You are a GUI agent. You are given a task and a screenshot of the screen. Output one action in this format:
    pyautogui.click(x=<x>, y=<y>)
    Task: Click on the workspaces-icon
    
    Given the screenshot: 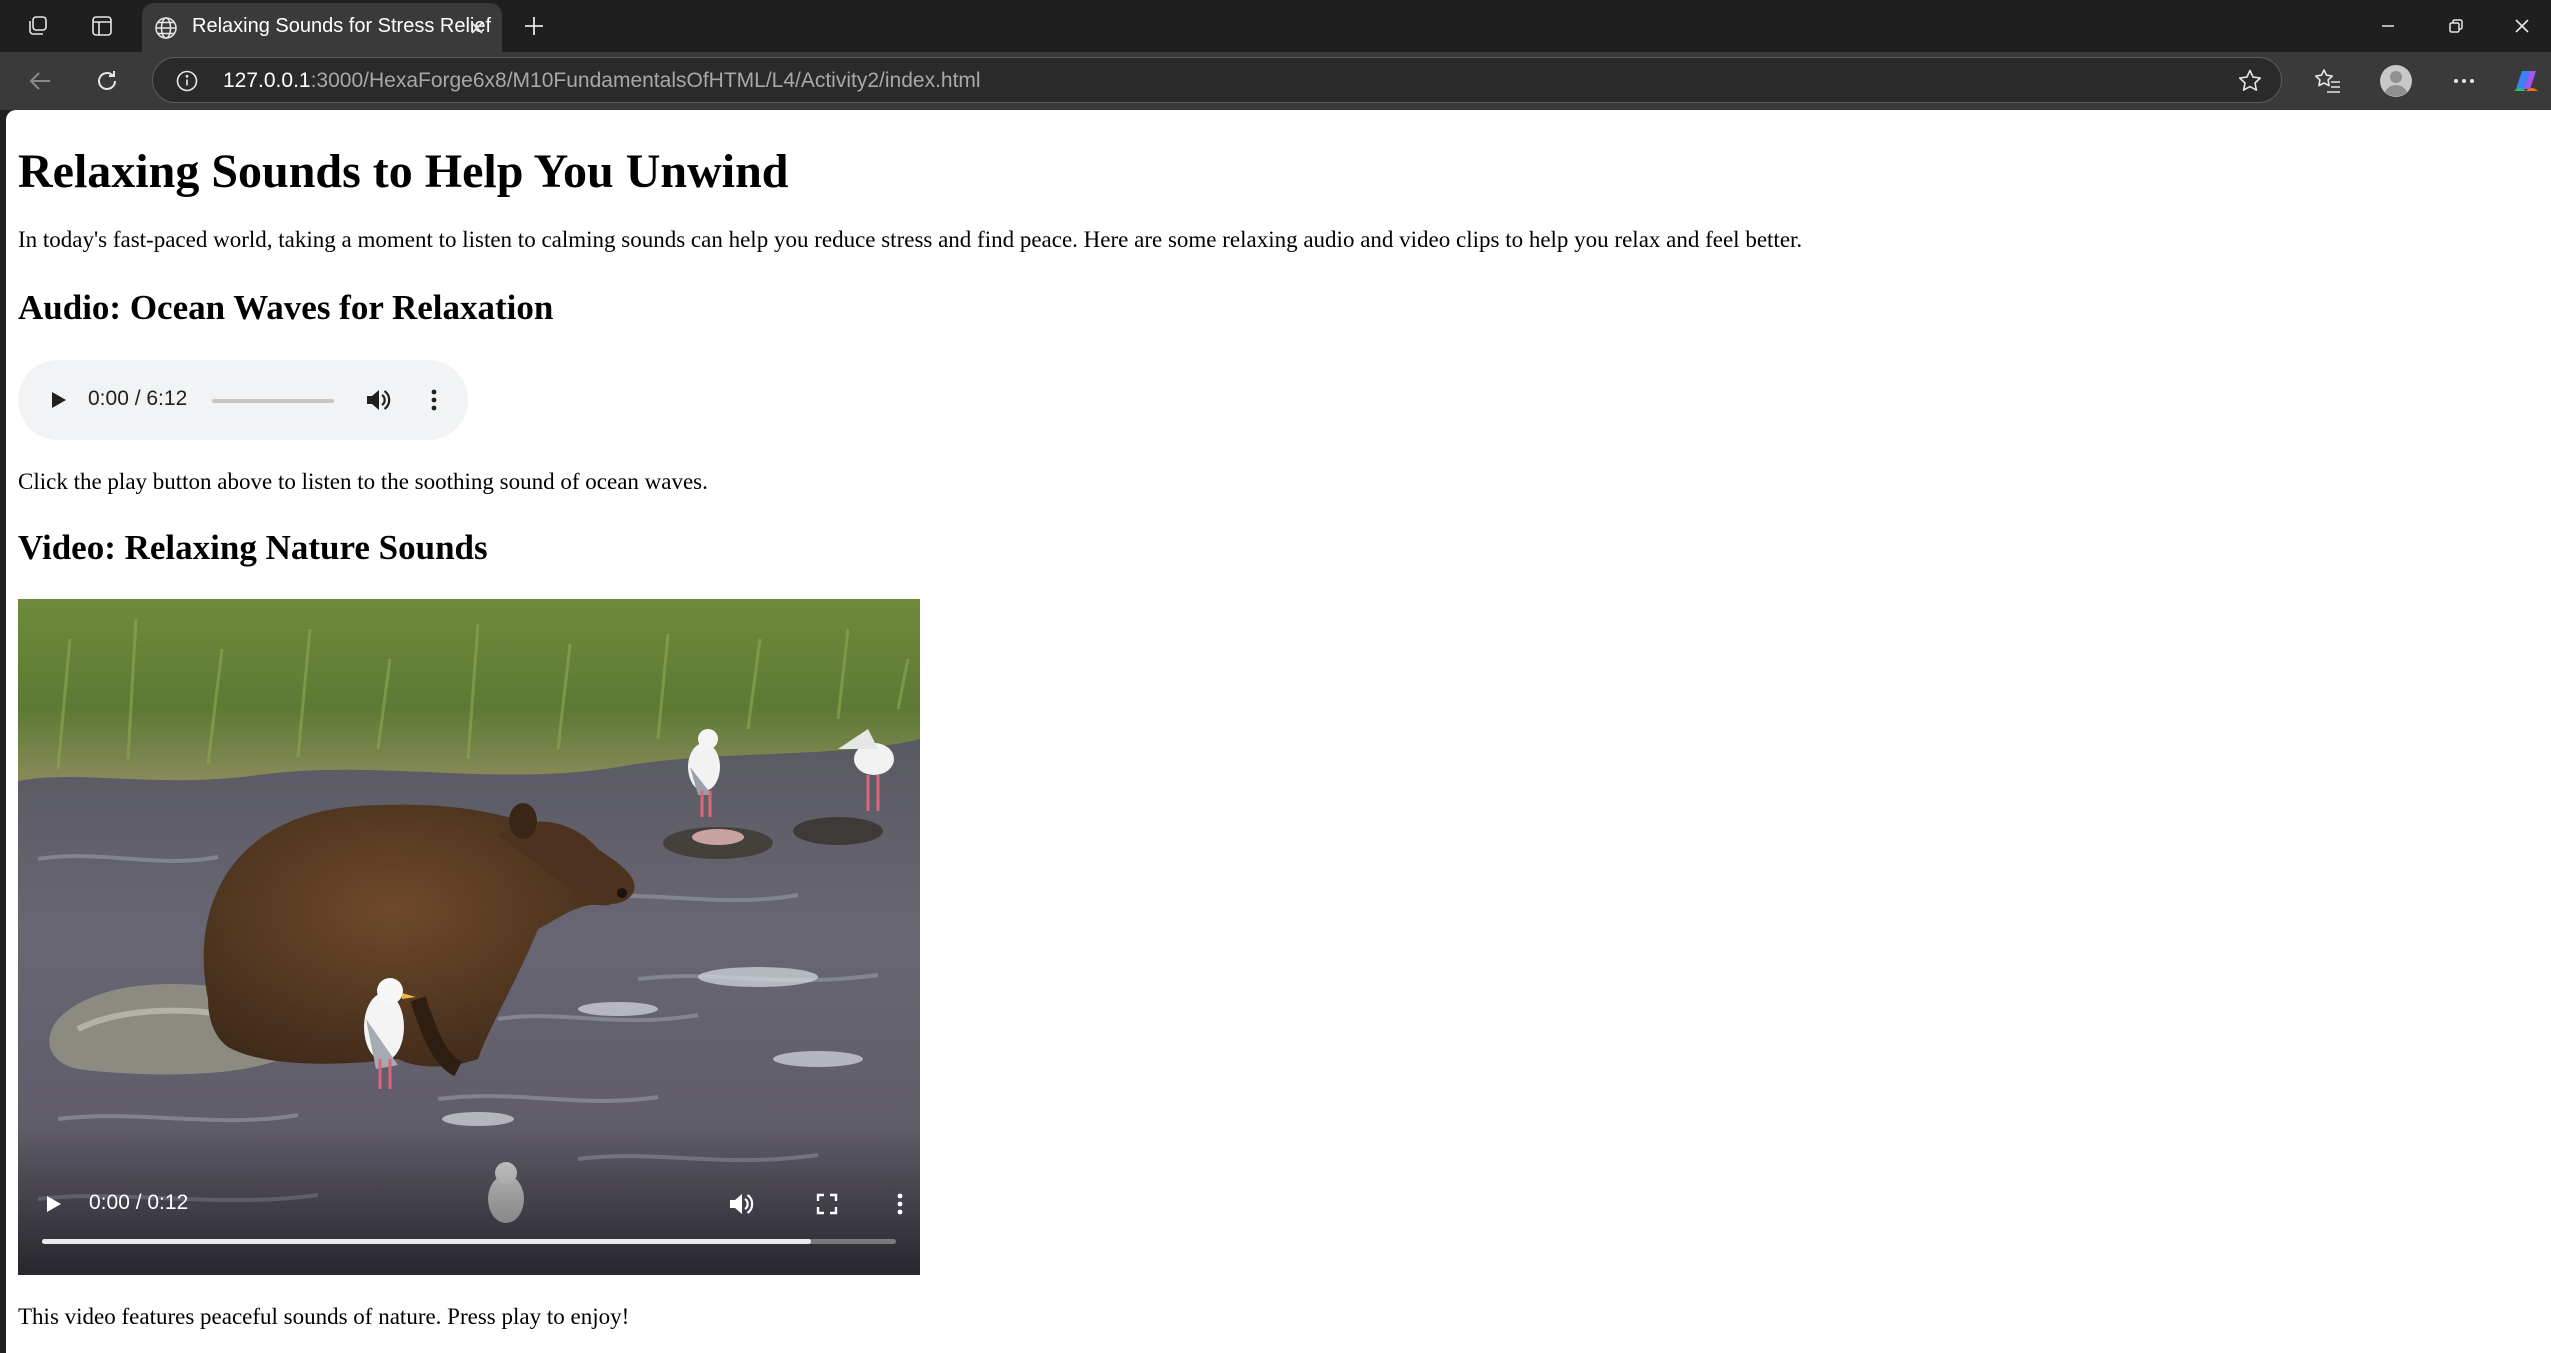 What is the action you would take?
    pyautogui.click(x=38, y=26)
    